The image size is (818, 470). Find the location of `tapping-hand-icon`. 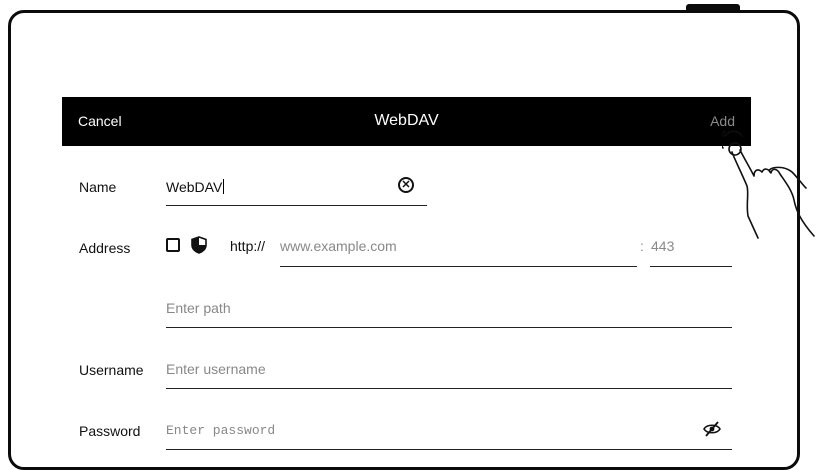

tapping-hand-icon is located at coordinates (768, 184).